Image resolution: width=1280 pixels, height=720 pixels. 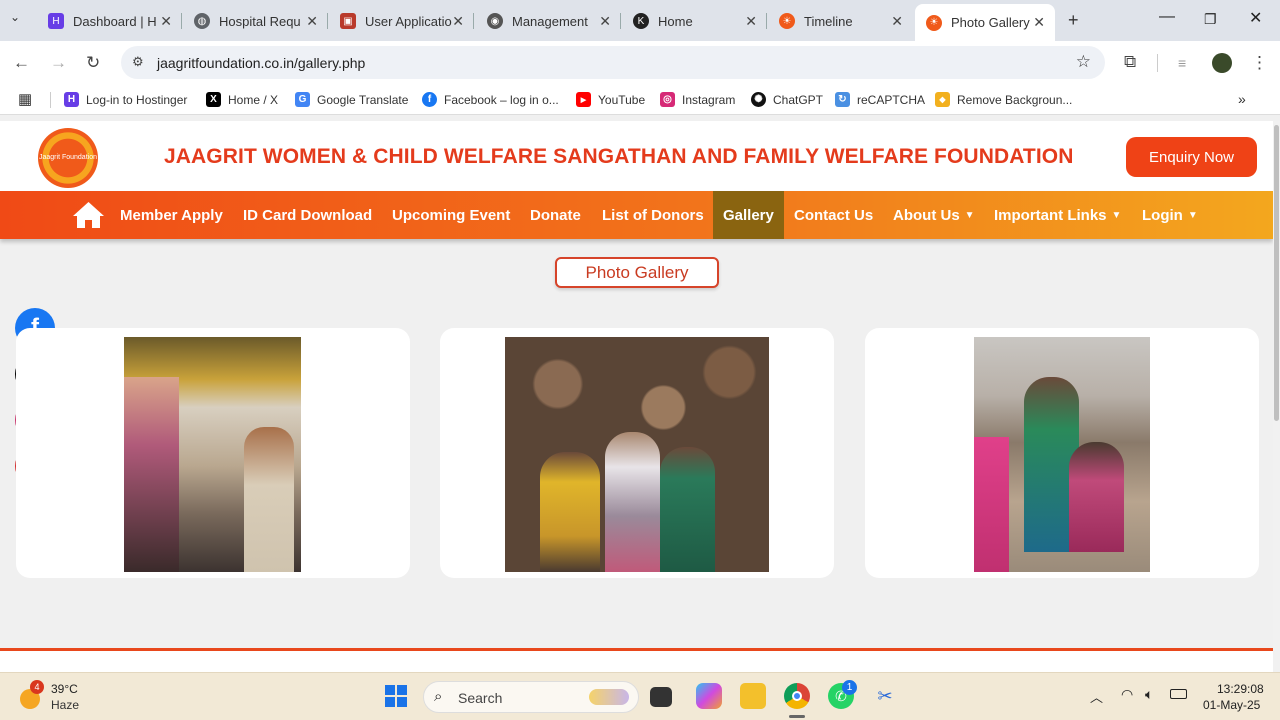 I want to click on site-logo: Jaagrit Foundation, so click(x=68, y=158).